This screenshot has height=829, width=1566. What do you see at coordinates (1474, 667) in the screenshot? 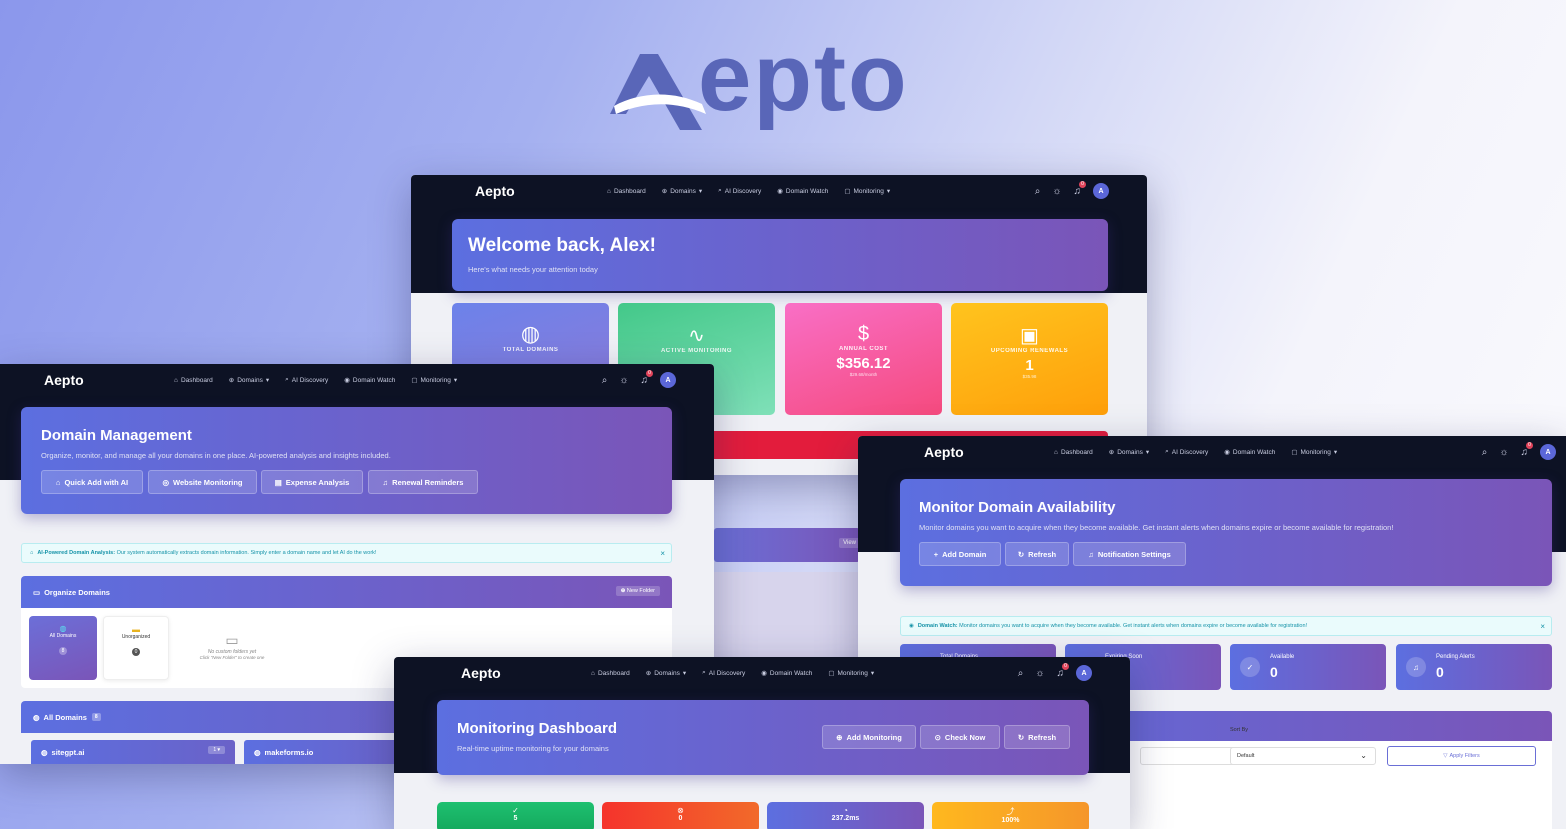
I see `stat-pending-alerts: ♫ Pending Alerts 0` at bounding box center [1474, 667].